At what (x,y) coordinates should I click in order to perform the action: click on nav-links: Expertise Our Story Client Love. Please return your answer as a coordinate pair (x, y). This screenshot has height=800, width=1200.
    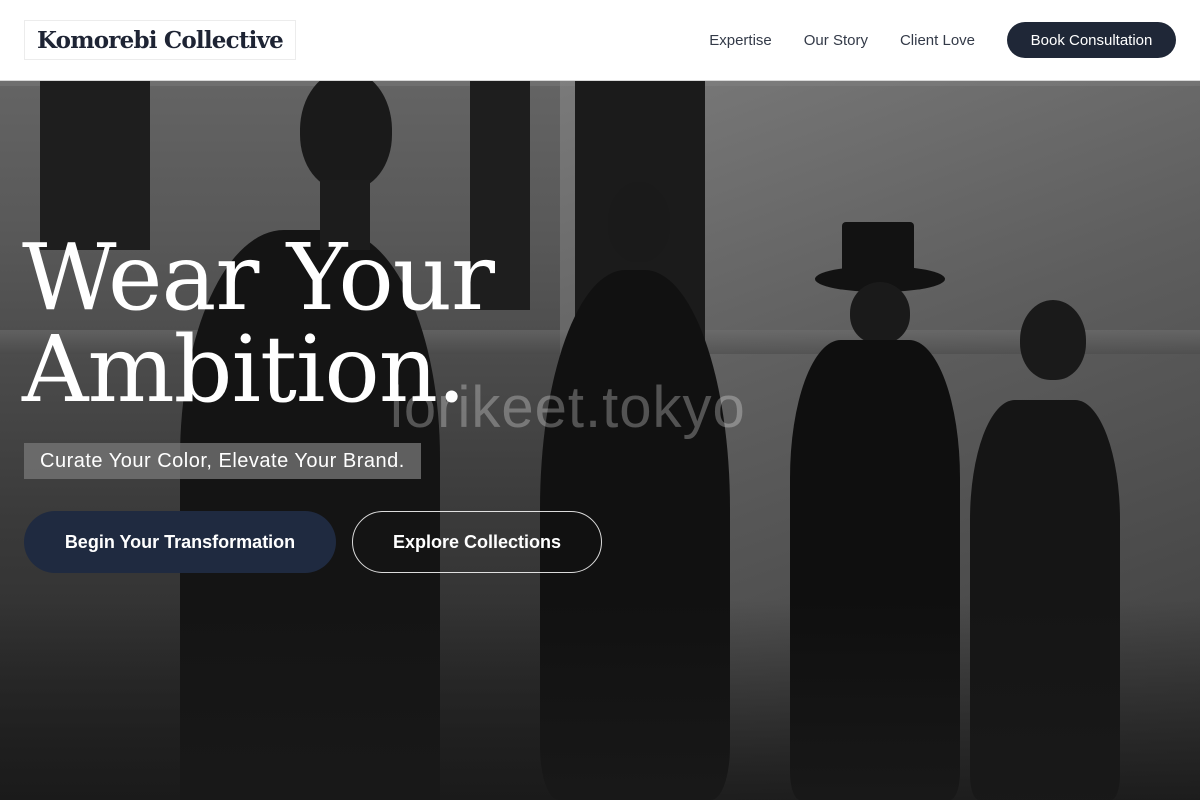
    Looking at the image, I should click on (842, 40).